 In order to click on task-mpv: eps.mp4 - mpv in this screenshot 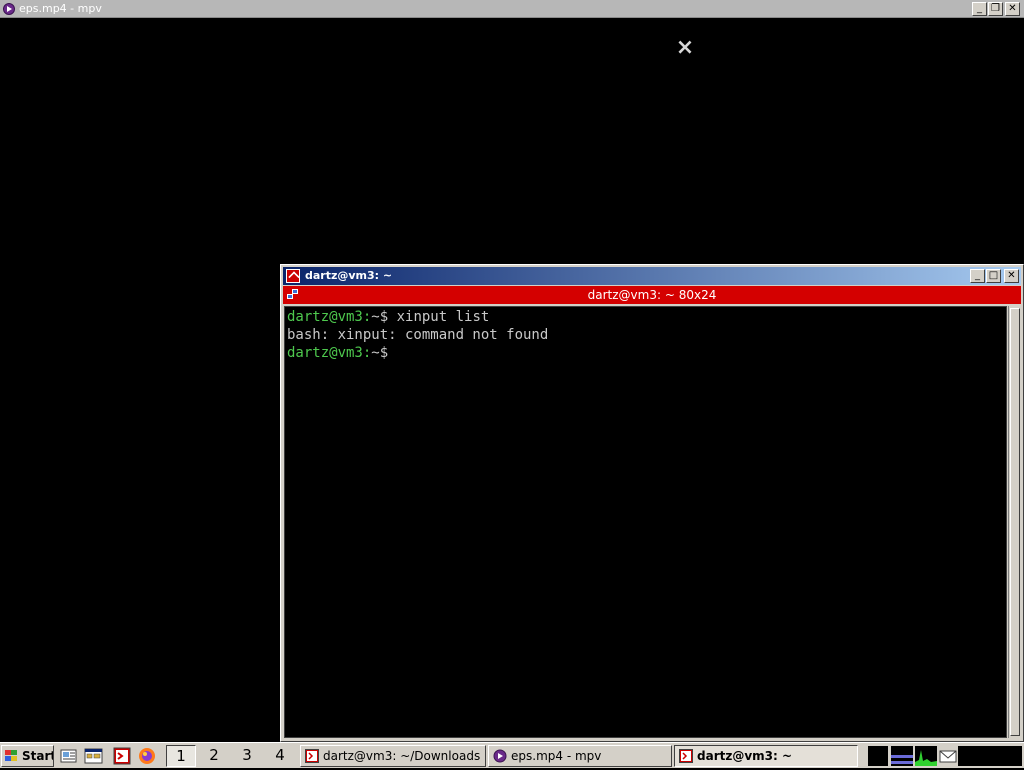, I will do `click(580, 756)`.